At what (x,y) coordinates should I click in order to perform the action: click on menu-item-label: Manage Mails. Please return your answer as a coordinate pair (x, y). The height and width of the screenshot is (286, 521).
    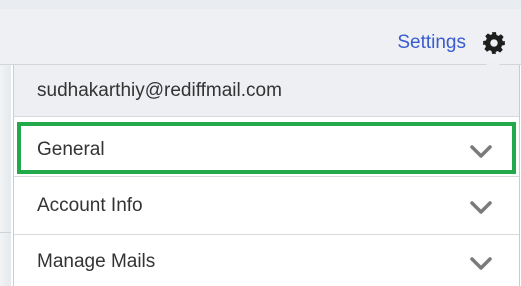
    Looking at the image, I should click on (96, 261).